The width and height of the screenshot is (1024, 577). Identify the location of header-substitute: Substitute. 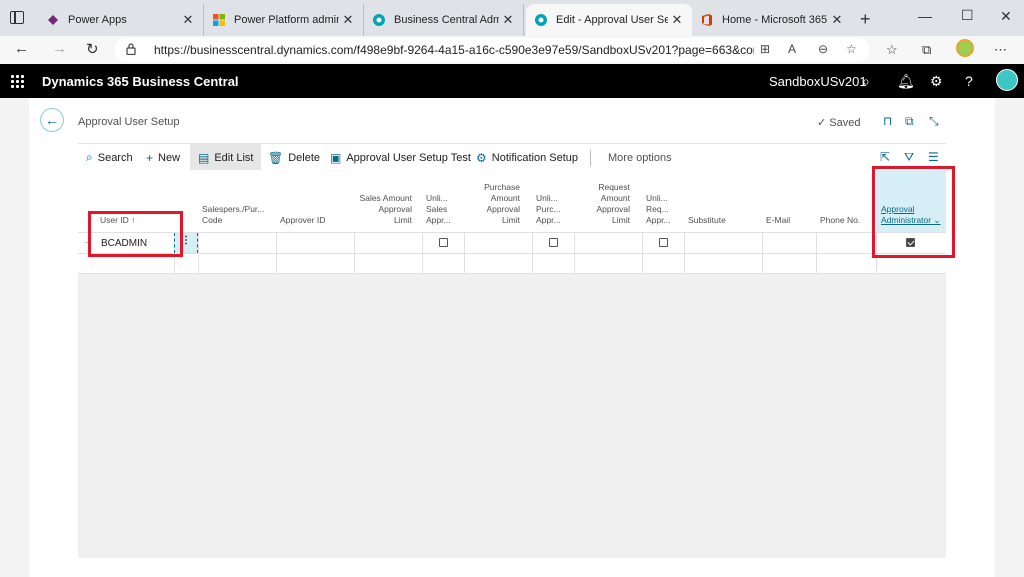
(707, 220).